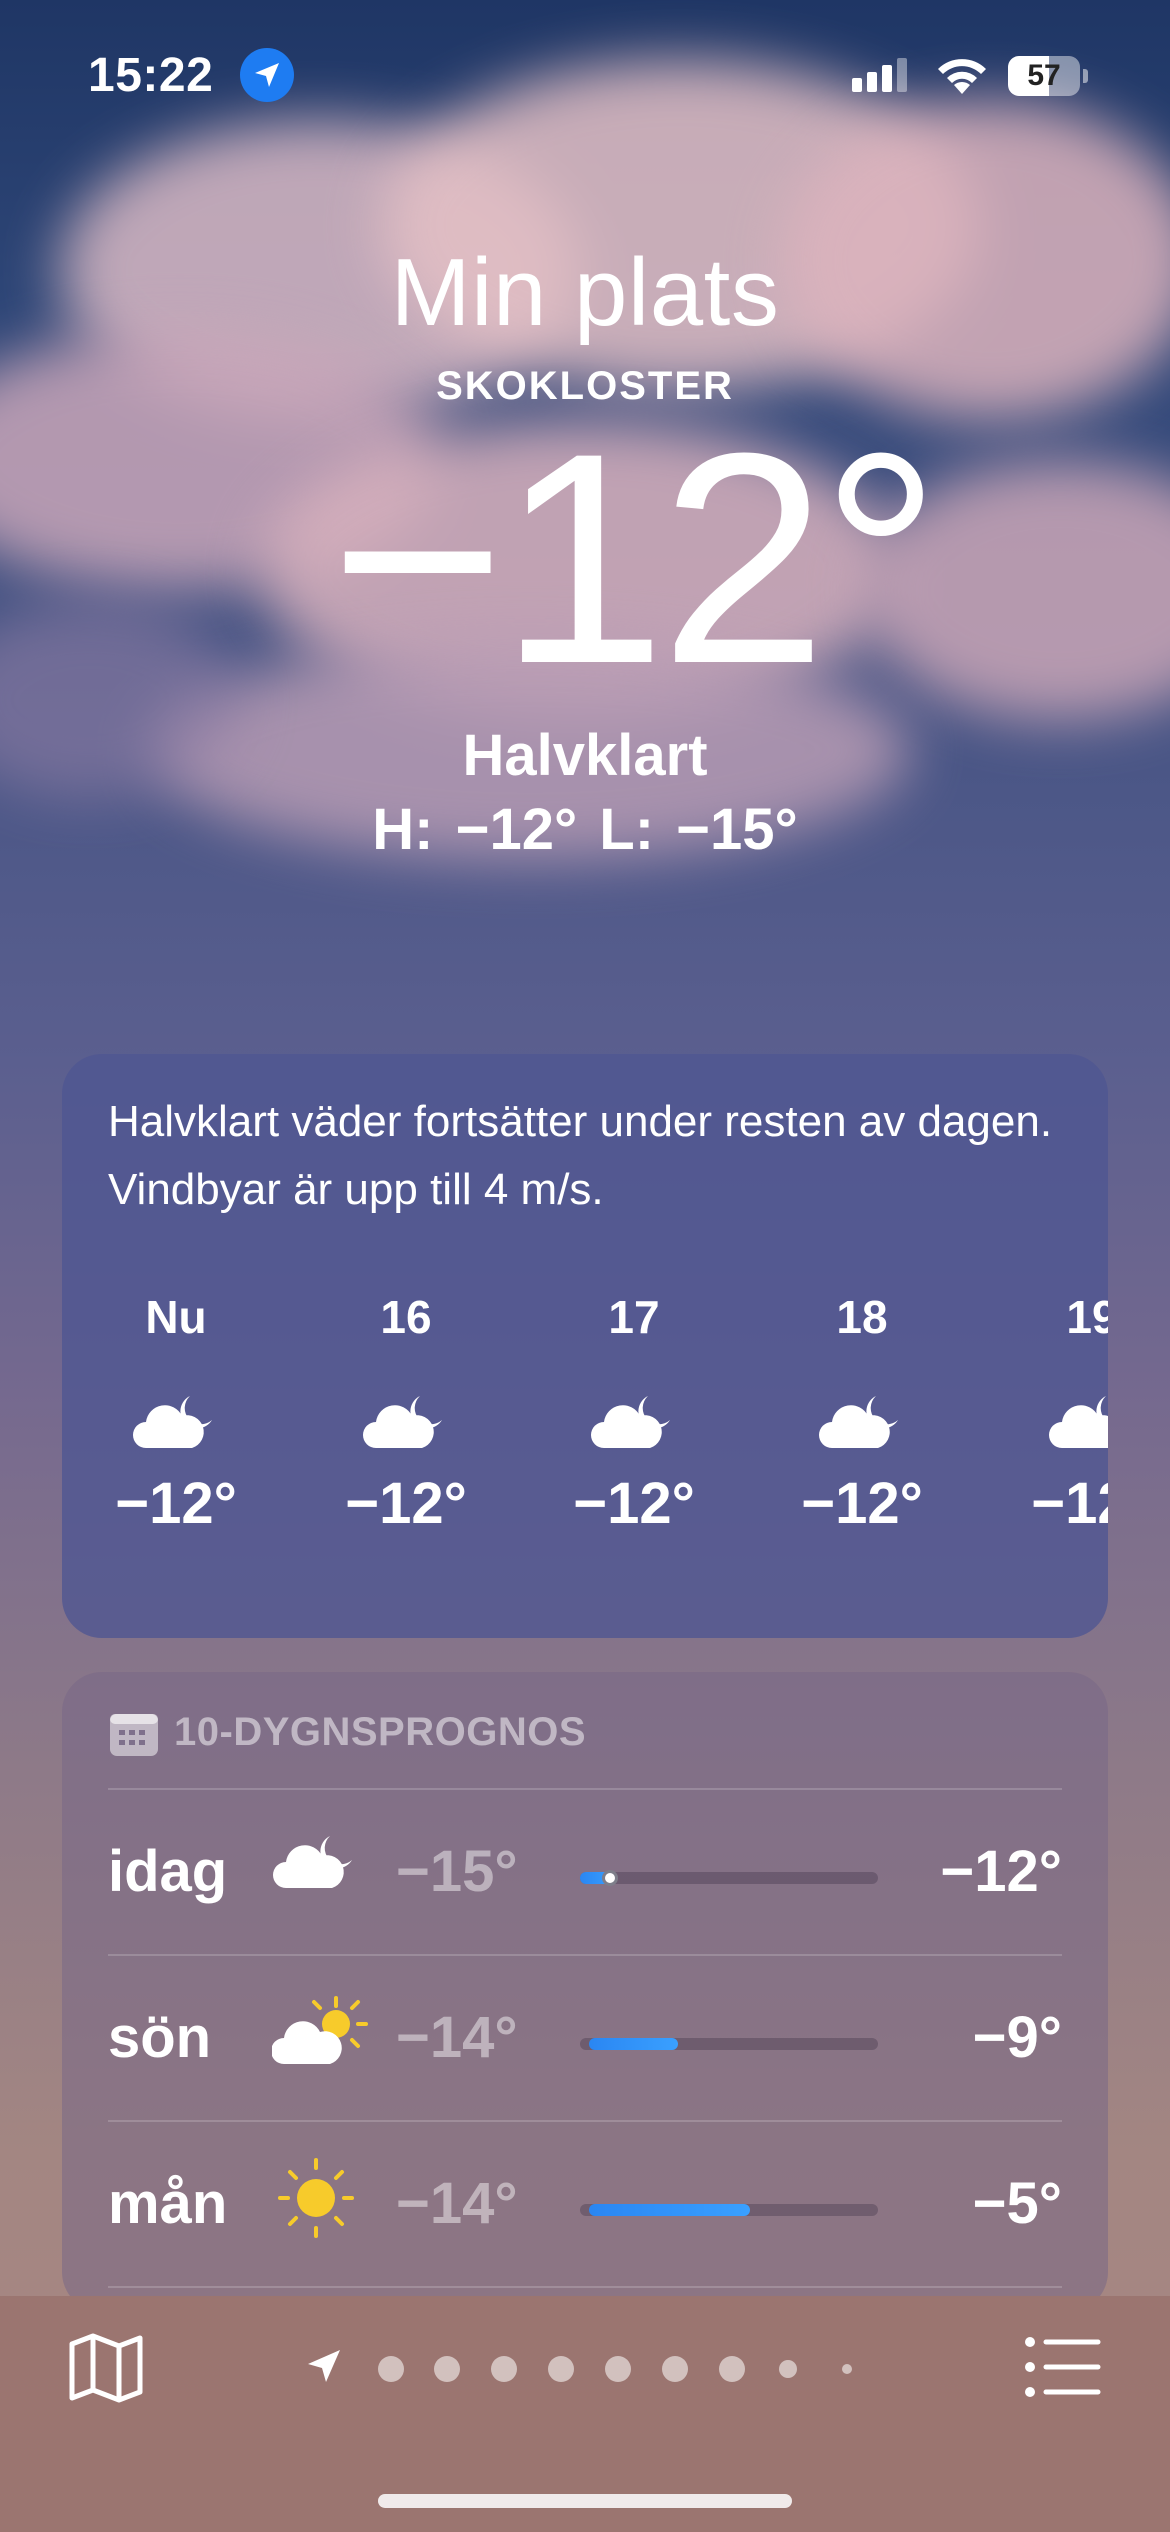 This screenshot has height=2532, width=1170. I want to click on current-temperature-marker, so click(609, 1878).